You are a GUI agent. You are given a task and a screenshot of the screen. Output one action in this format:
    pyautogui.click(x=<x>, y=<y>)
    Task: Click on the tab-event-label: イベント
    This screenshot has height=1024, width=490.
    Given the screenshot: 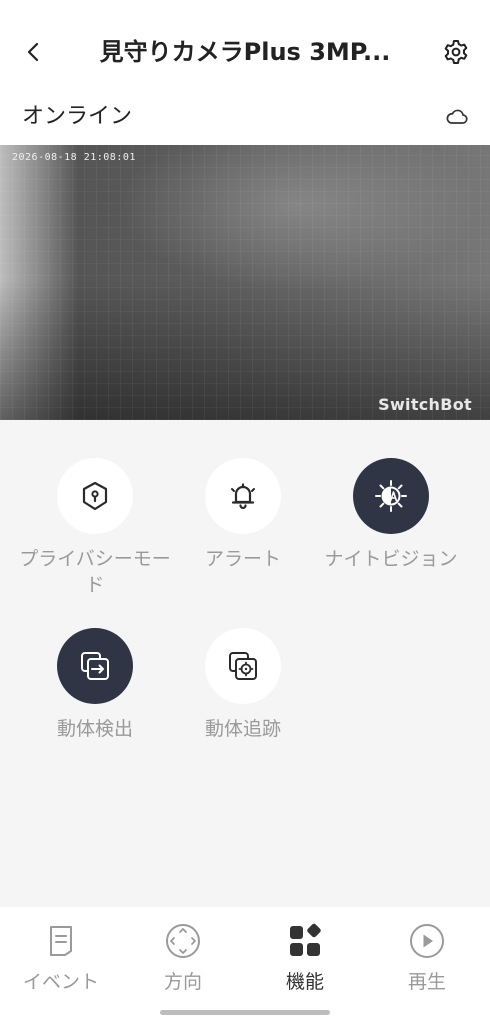 What is the action you would take?
    pyautogui.click(x=60, y=982)
    